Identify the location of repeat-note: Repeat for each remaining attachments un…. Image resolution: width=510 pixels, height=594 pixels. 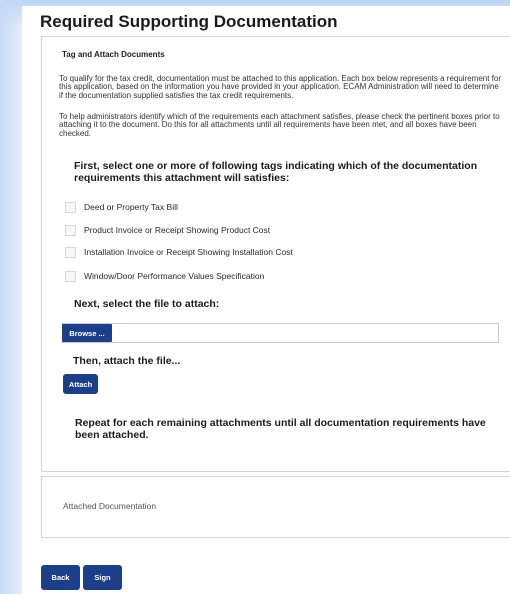
(280, 429).